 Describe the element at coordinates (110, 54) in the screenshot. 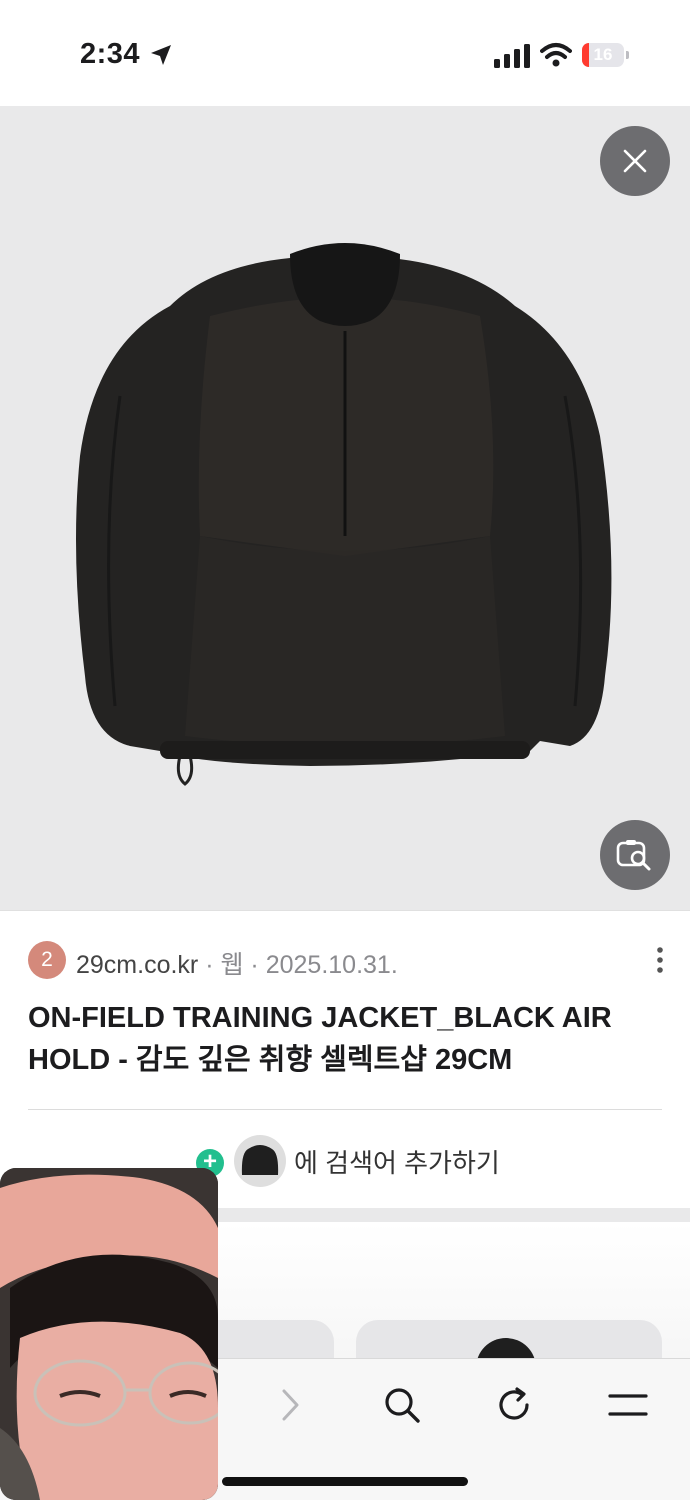

I see `status-time: 2:34` at that location.